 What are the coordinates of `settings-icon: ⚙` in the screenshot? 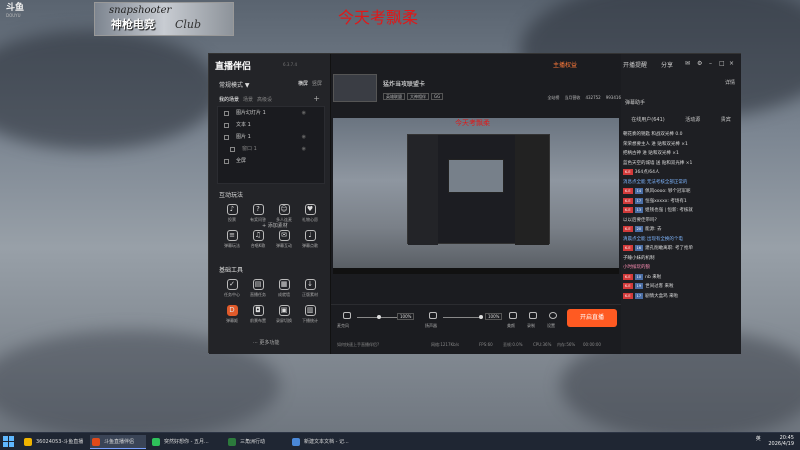 It's located at (699, 63).